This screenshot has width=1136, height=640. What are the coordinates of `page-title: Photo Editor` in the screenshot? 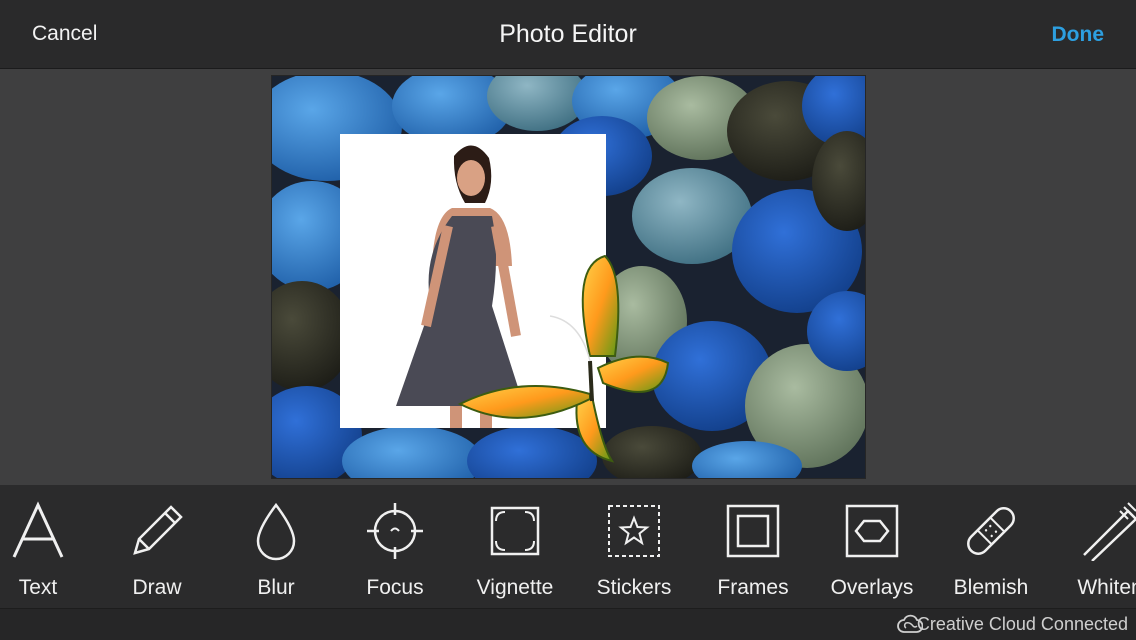 It's located at (568, 34).